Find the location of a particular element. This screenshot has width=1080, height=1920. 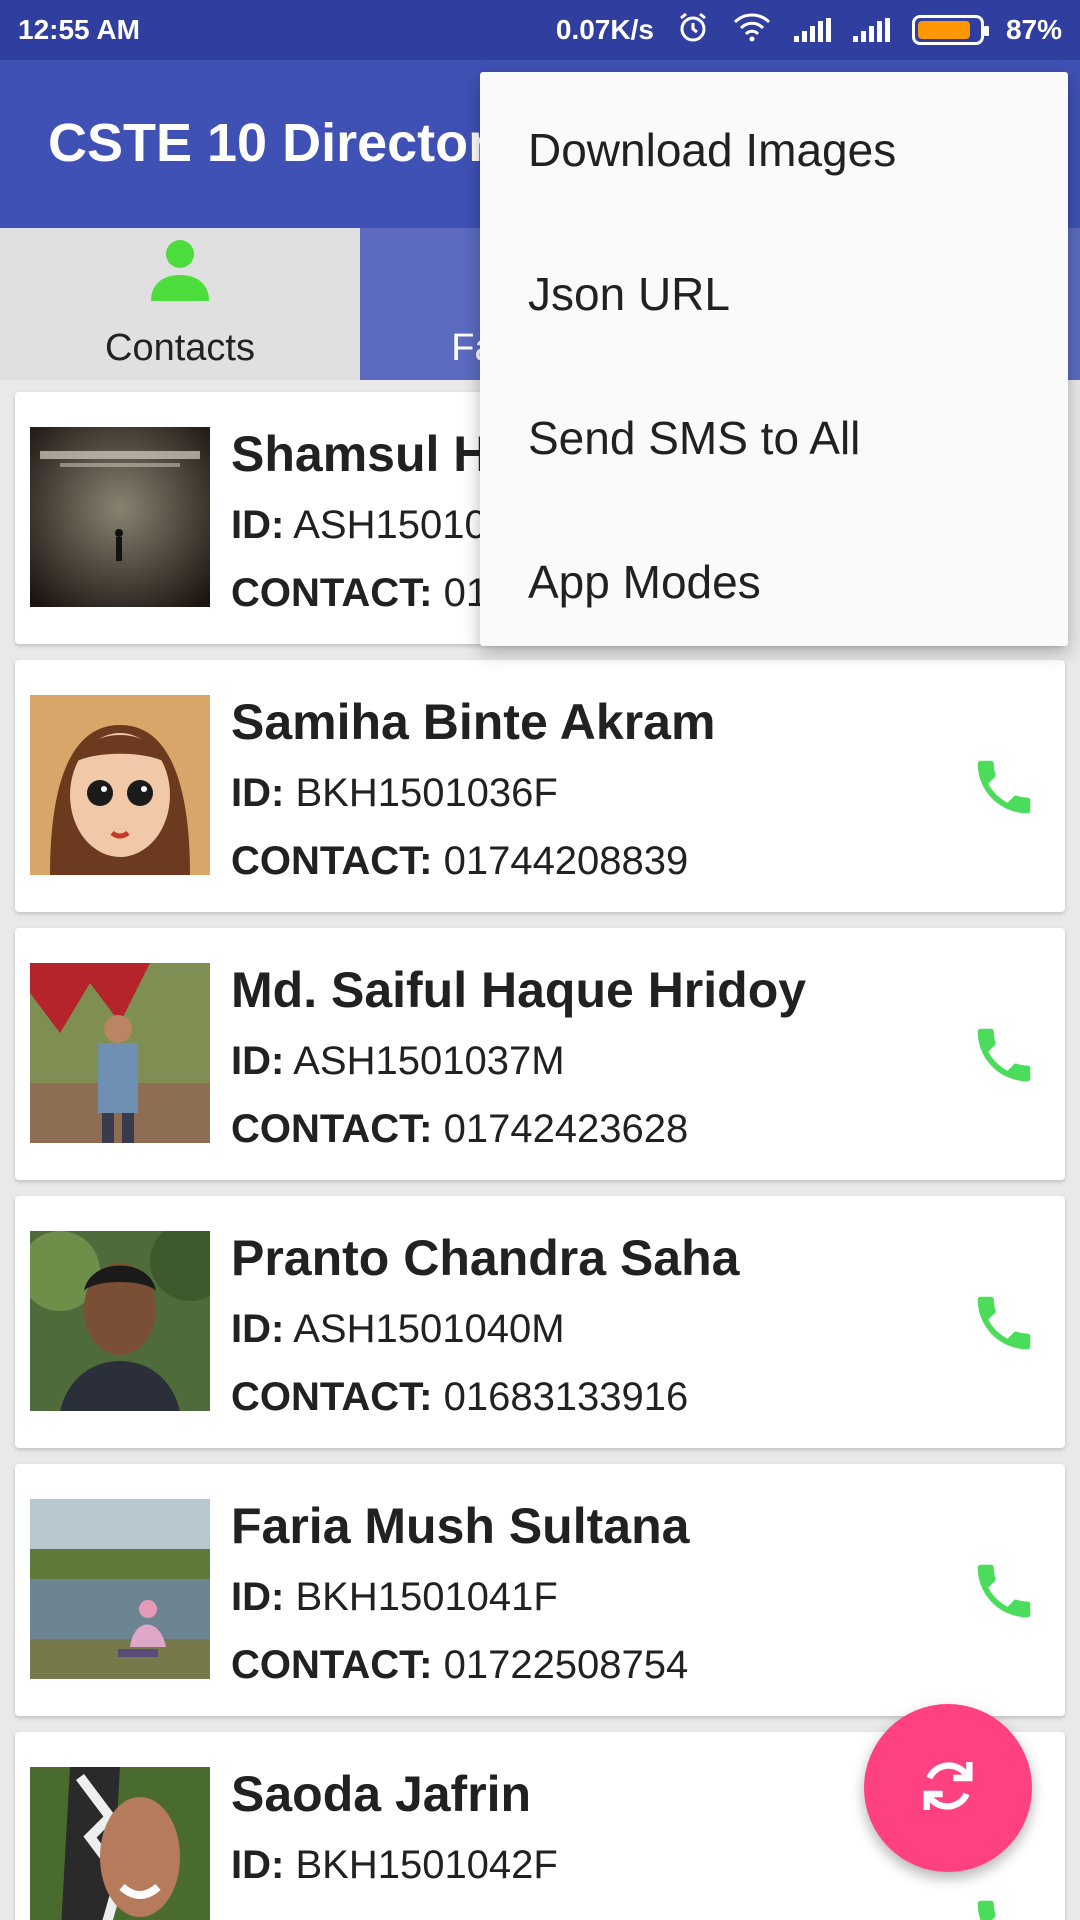

contact-id-row: ID: ASH1501040M is located at coordinates (591, 1329).